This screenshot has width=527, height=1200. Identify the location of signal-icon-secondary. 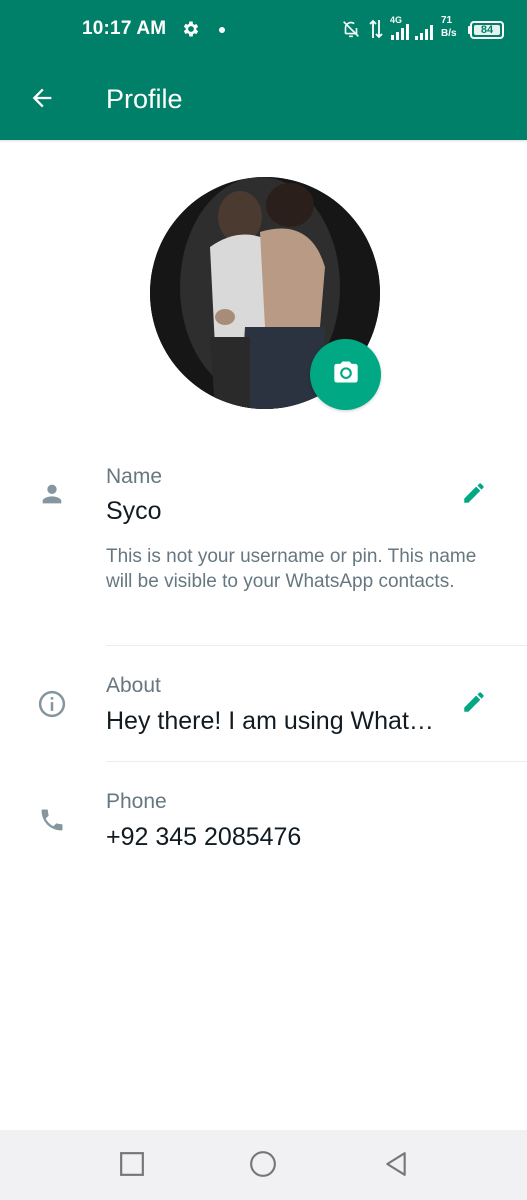
(425, 32).